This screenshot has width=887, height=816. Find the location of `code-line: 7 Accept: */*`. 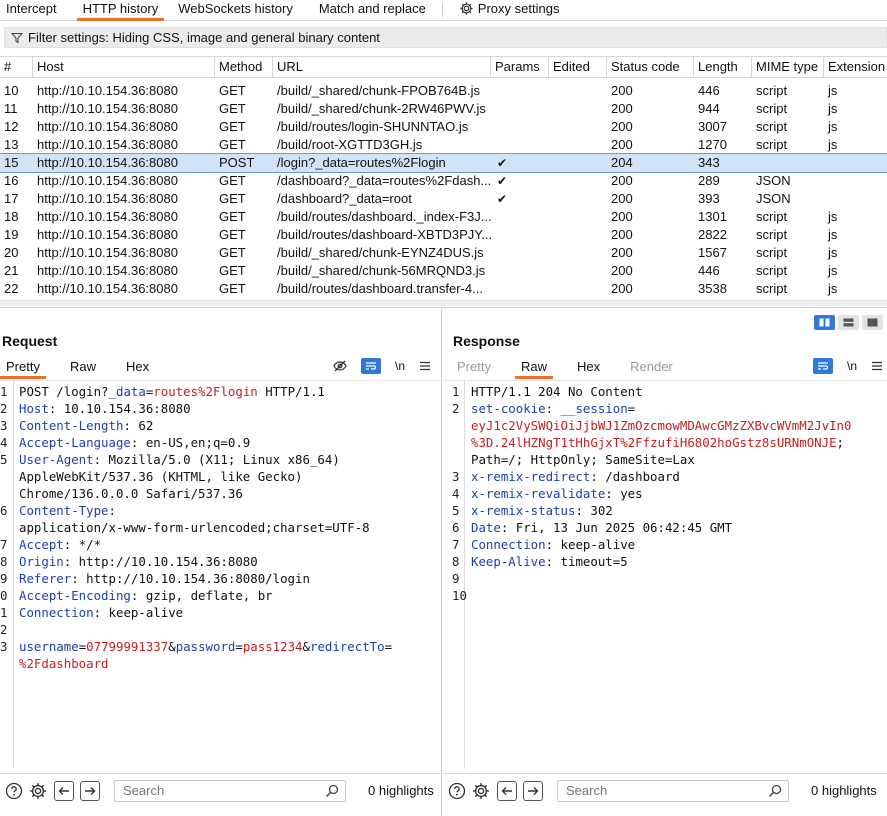

code-line: 7 Accept: */* is located at coordinates (218, 544).